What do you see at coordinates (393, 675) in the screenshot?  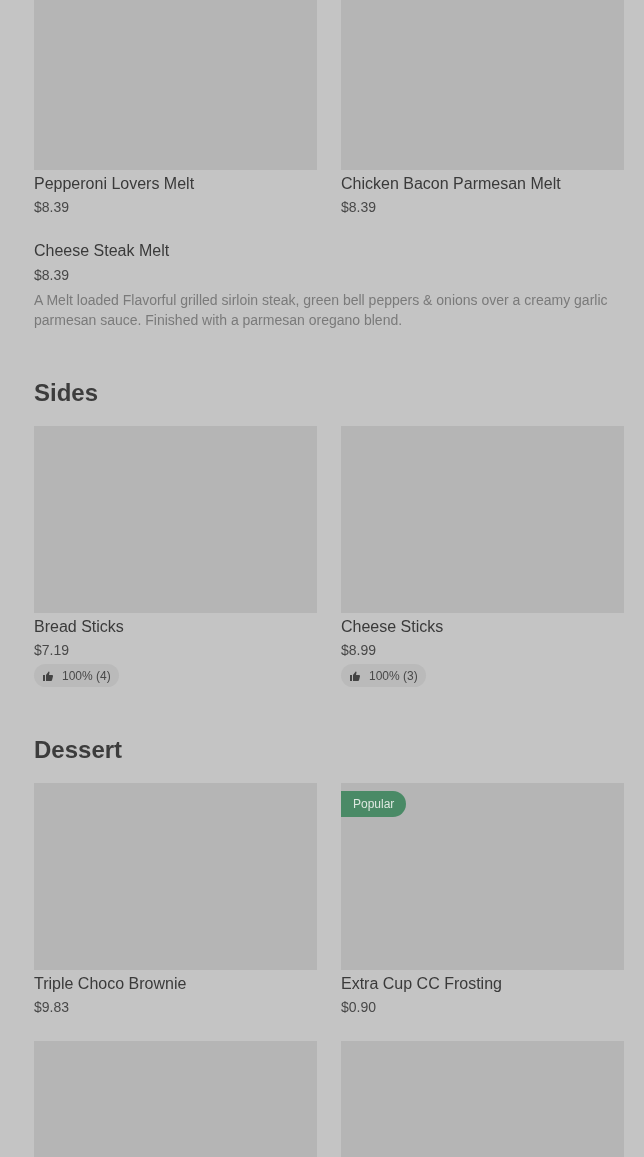 I see `rating-text: 100% (3)` at bounding box center [393, 675].